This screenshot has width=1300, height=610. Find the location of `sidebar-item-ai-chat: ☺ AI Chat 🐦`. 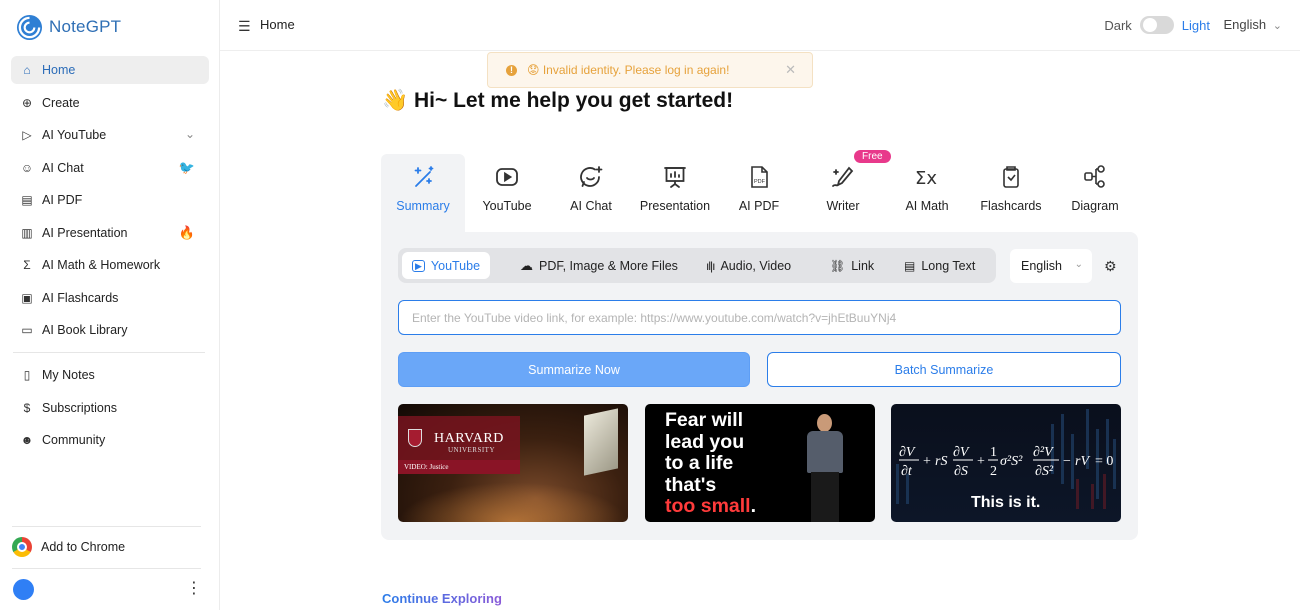

sidebar-item-ai-chat: ☺ AI Chat 🐦 is located at coordinates (110, 168).